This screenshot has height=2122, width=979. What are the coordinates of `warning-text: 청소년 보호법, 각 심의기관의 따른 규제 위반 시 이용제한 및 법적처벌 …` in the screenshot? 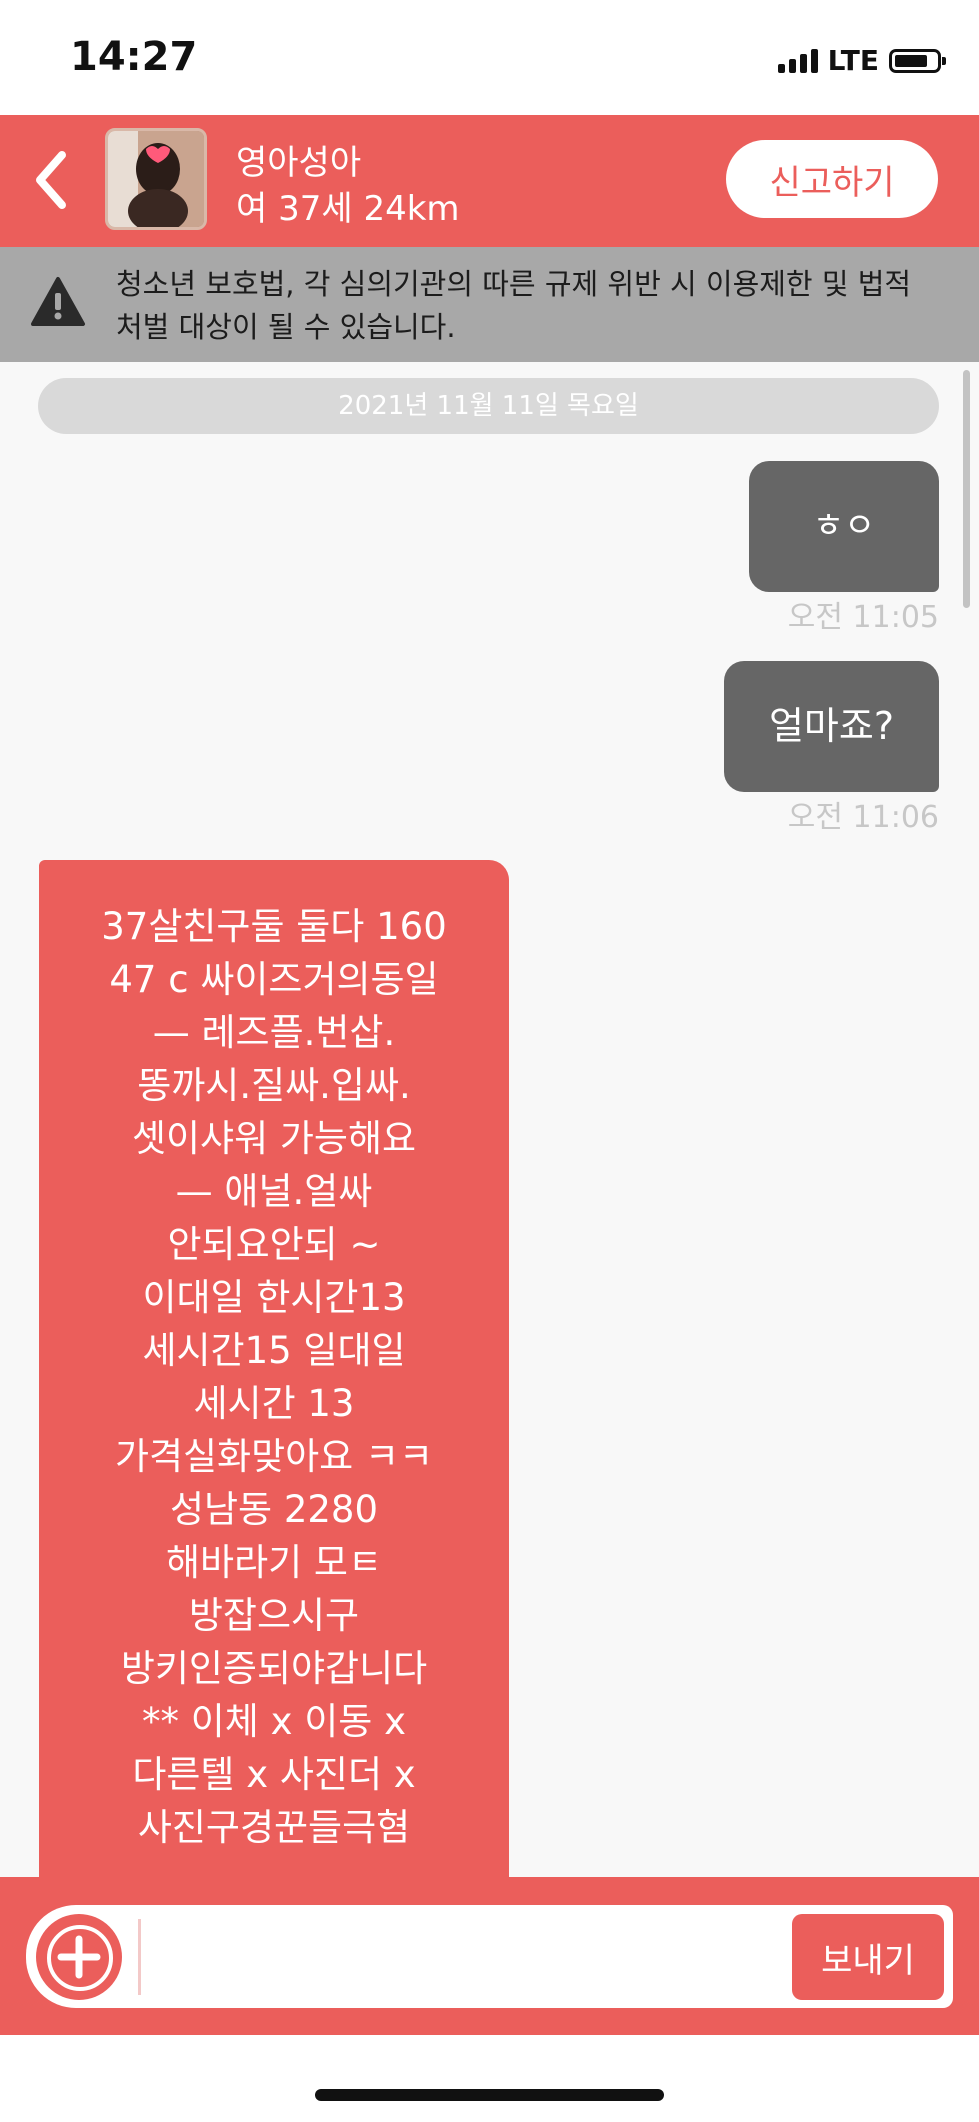 It's located at (514, 305).